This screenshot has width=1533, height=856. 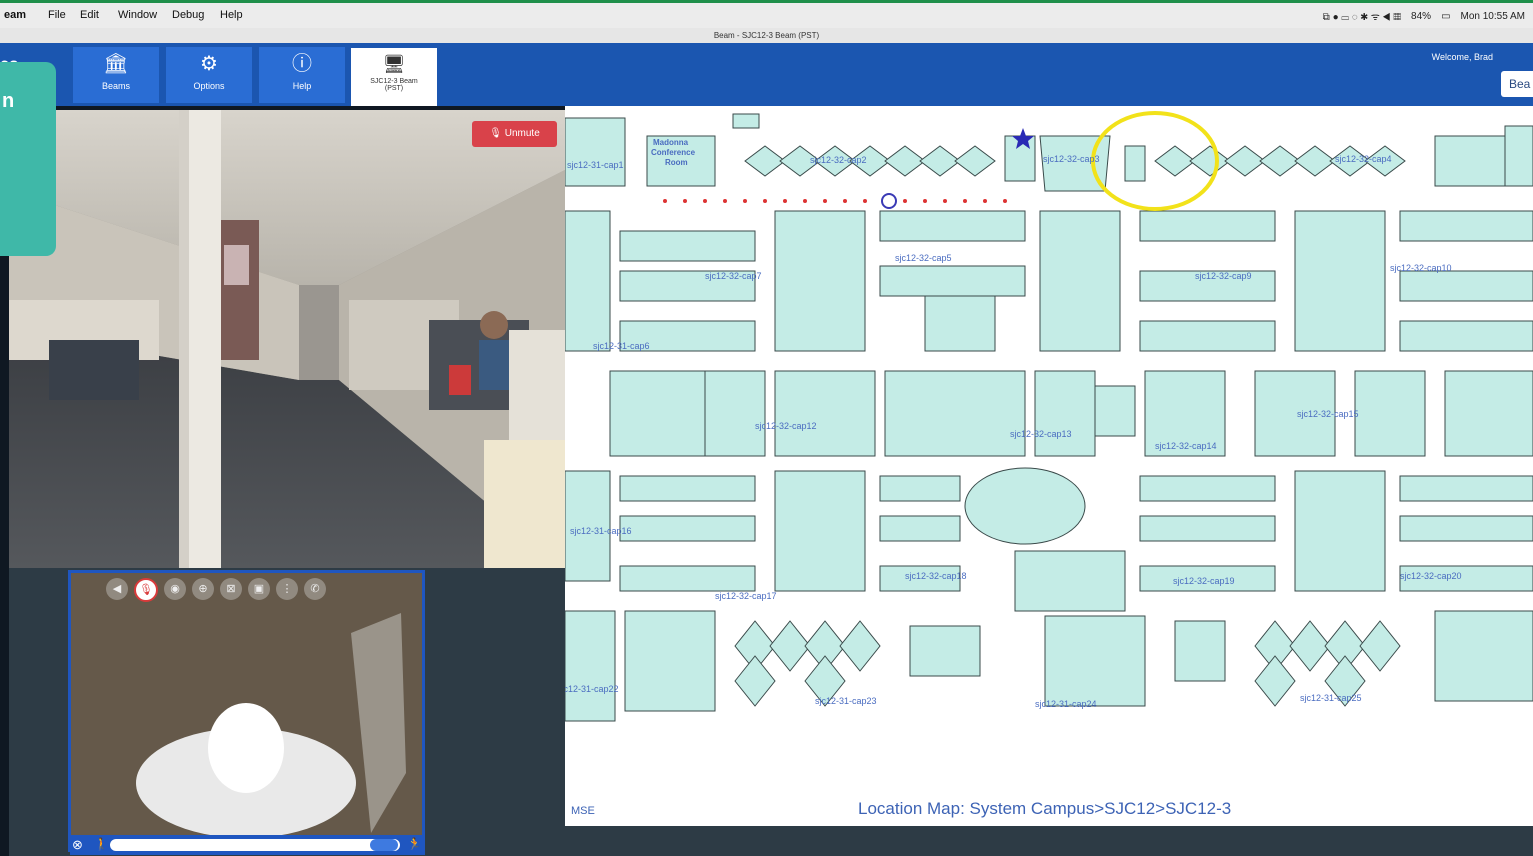 I want to click on cap-label: sjc12-32-cap2, so click(x=838, y=160).